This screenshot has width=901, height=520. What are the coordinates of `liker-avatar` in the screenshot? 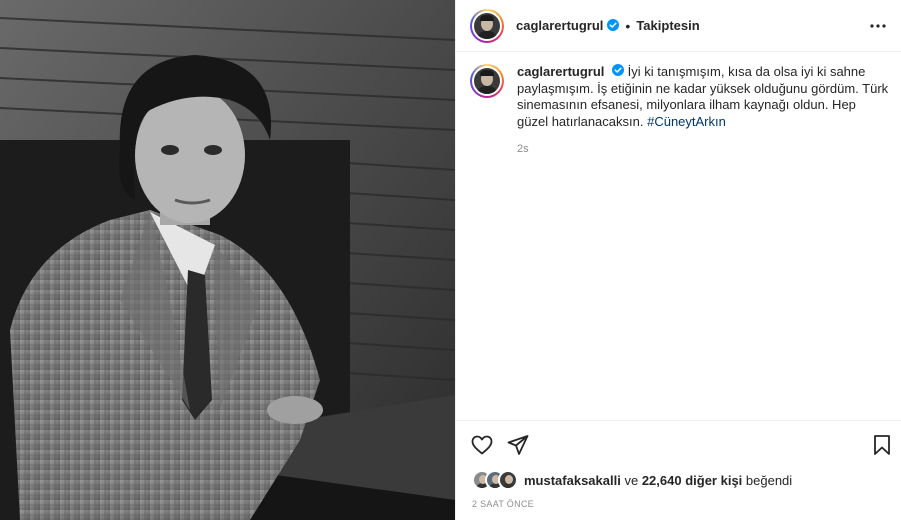 It's located at (508, 480).